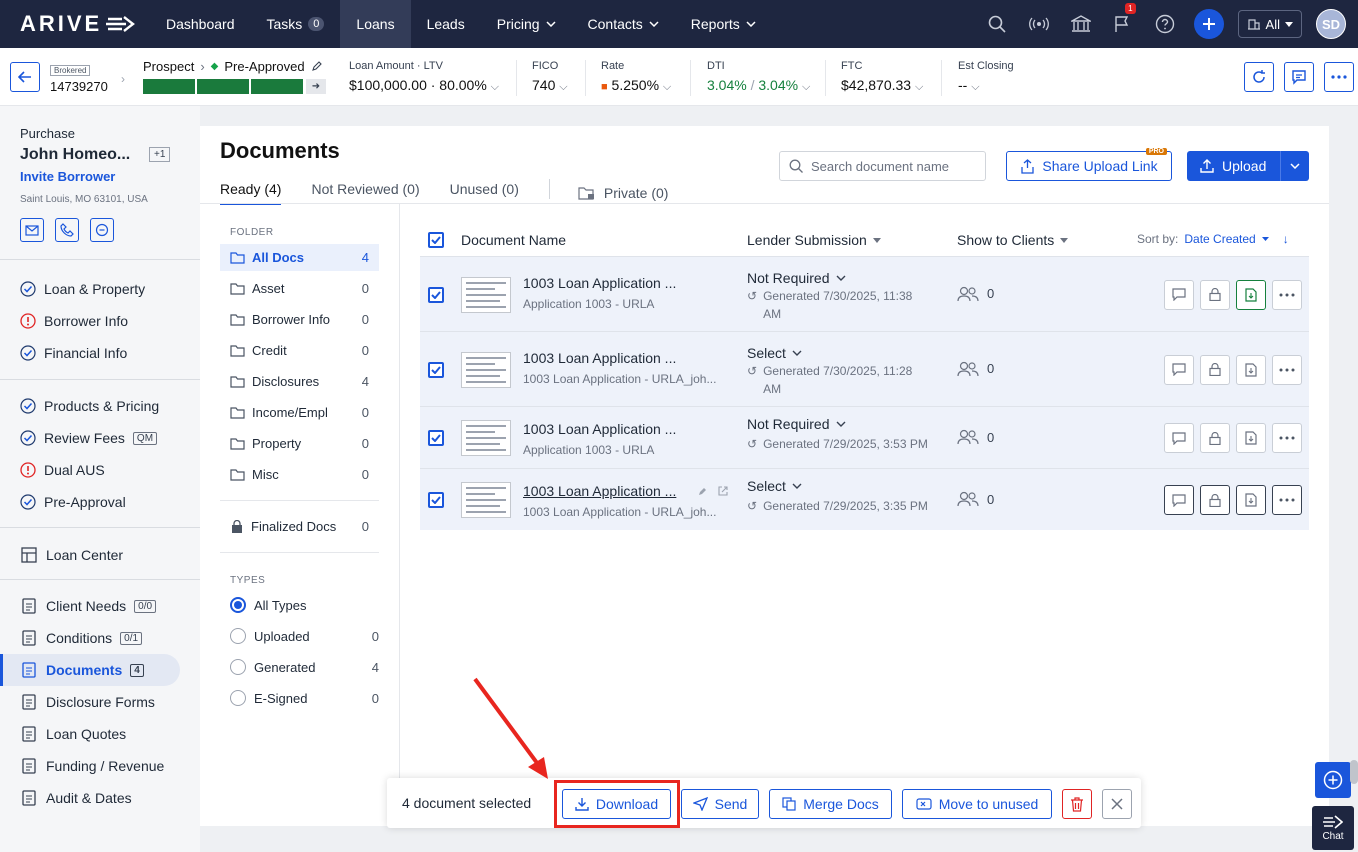 Image resolution: width=1358 pixels, height=852 pixels. I want to click on type-filter-e-signed: E-Signed 0, so click(304, 698).